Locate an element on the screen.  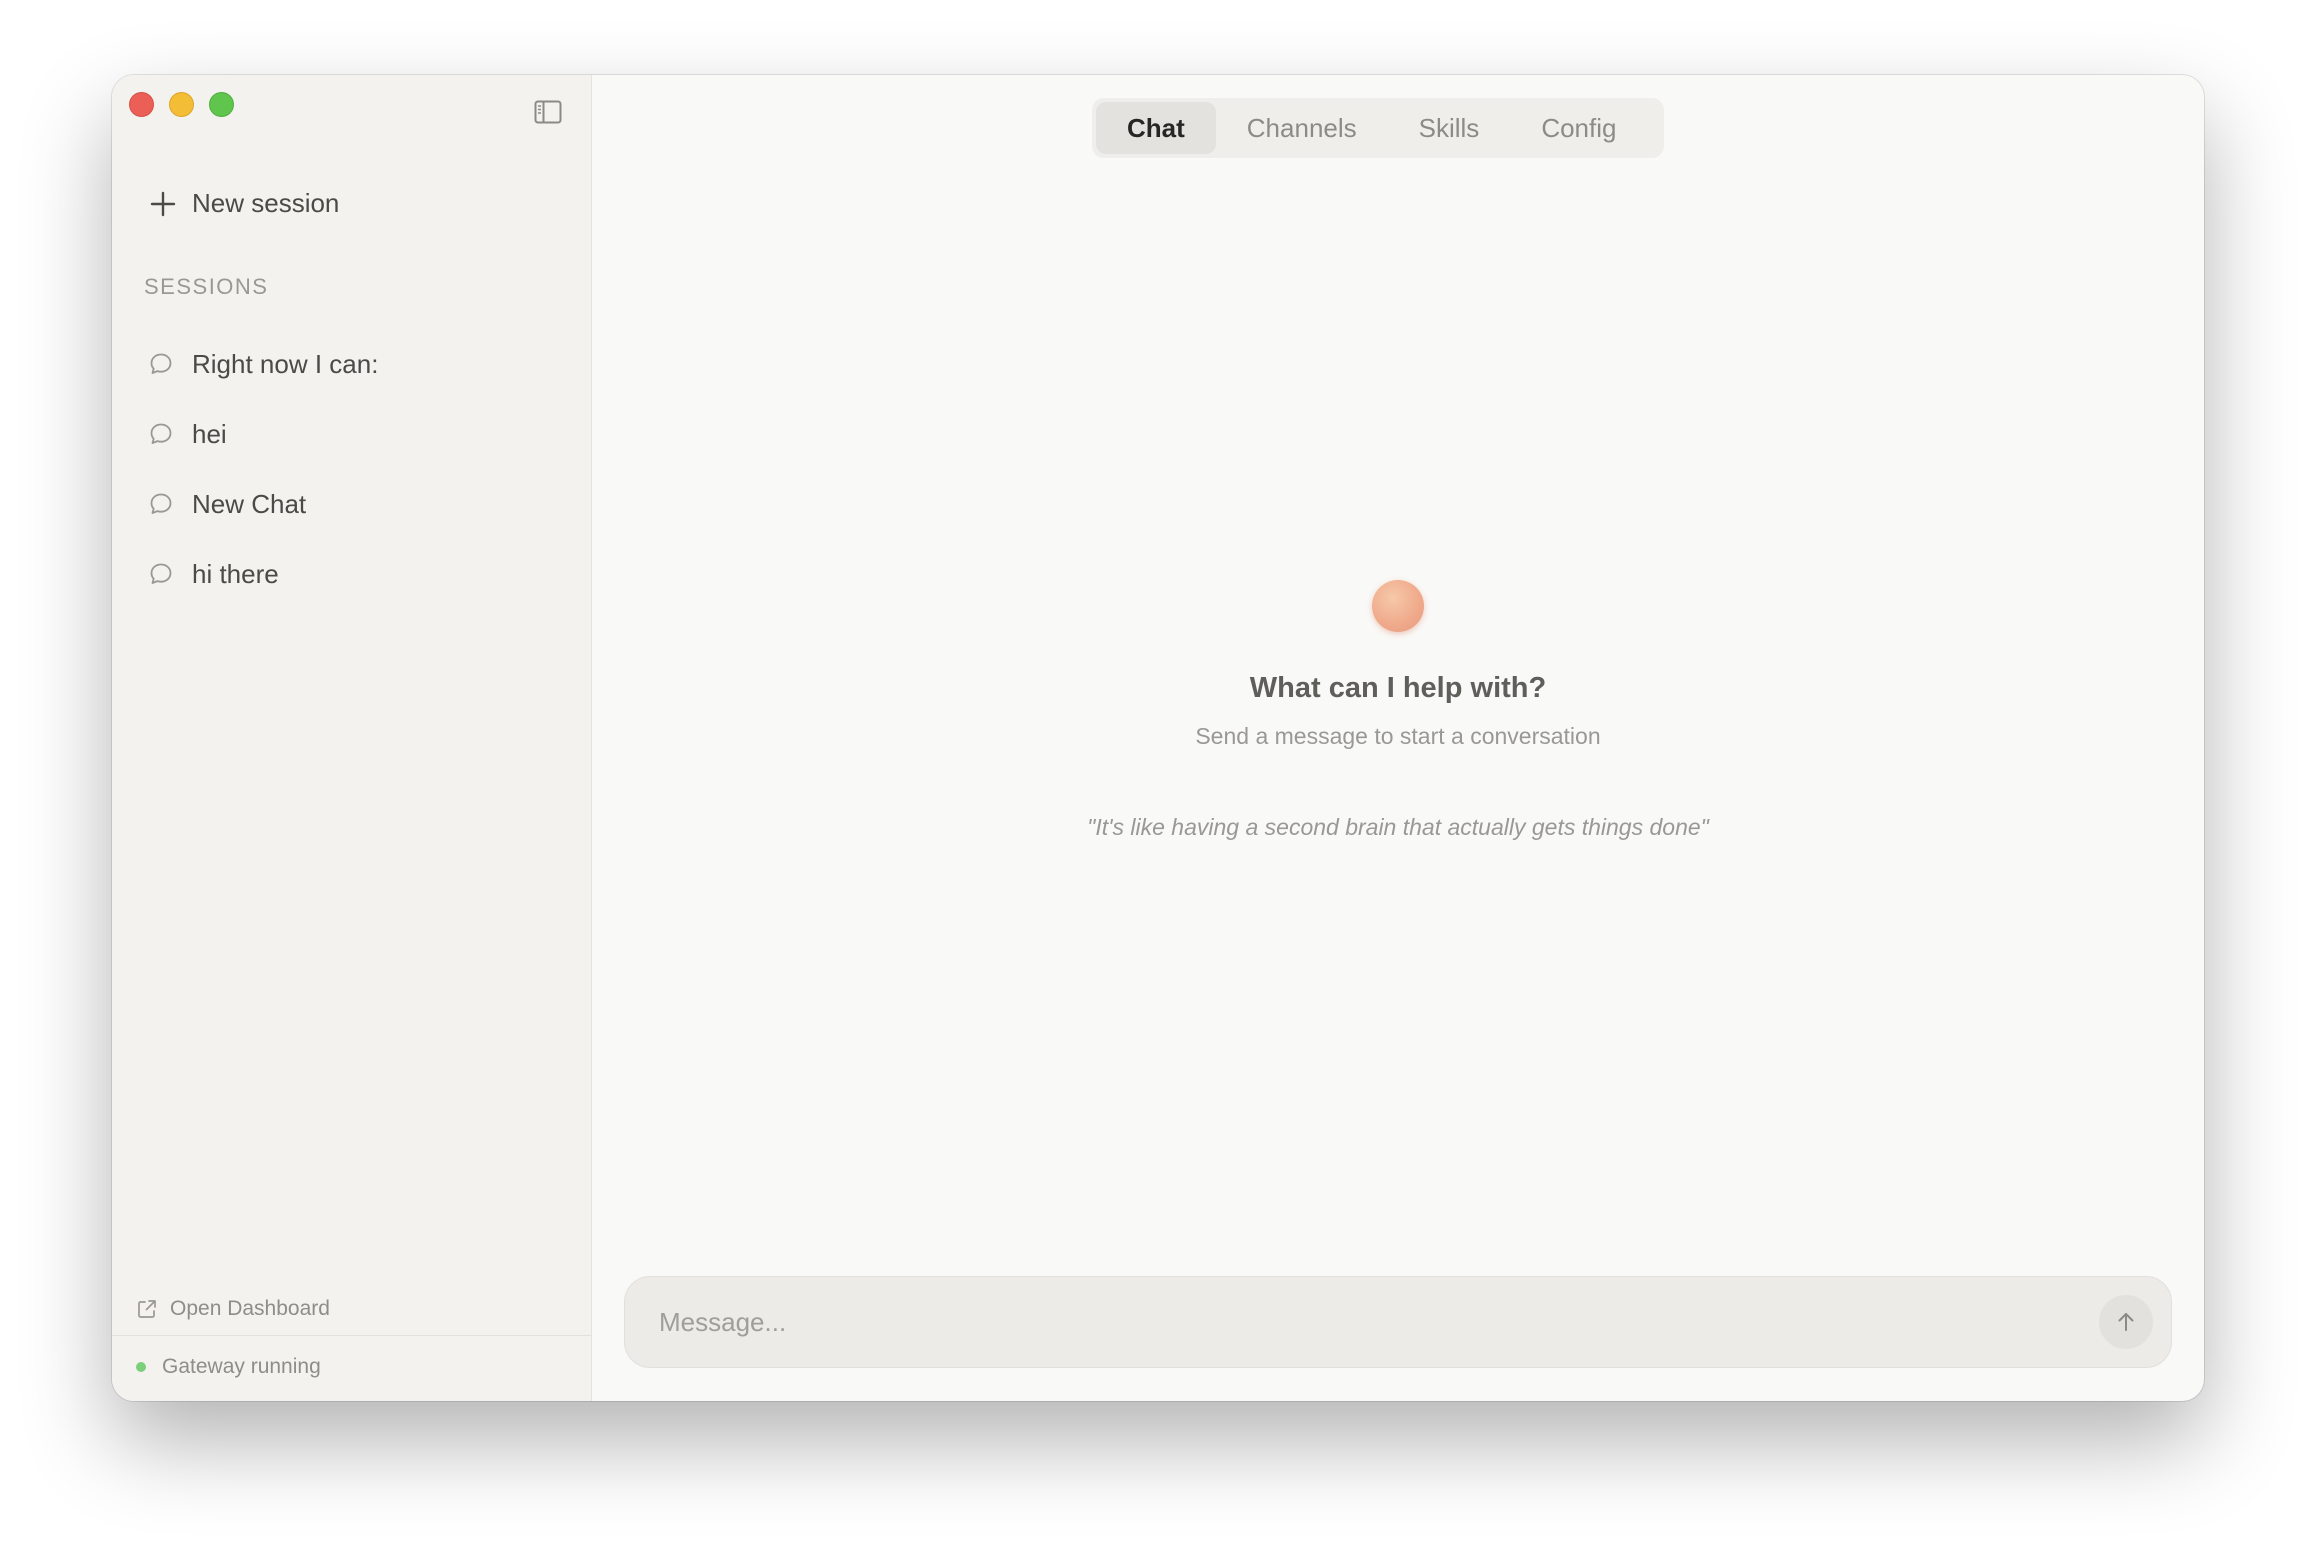
window-controls is located at coordinates (181, 104).